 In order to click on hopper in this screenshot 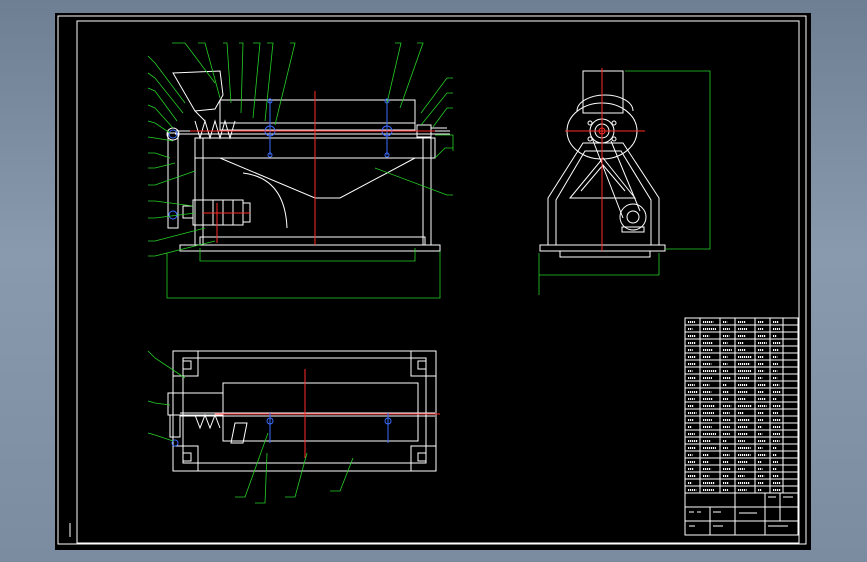, I will do `click(198, 91)`.